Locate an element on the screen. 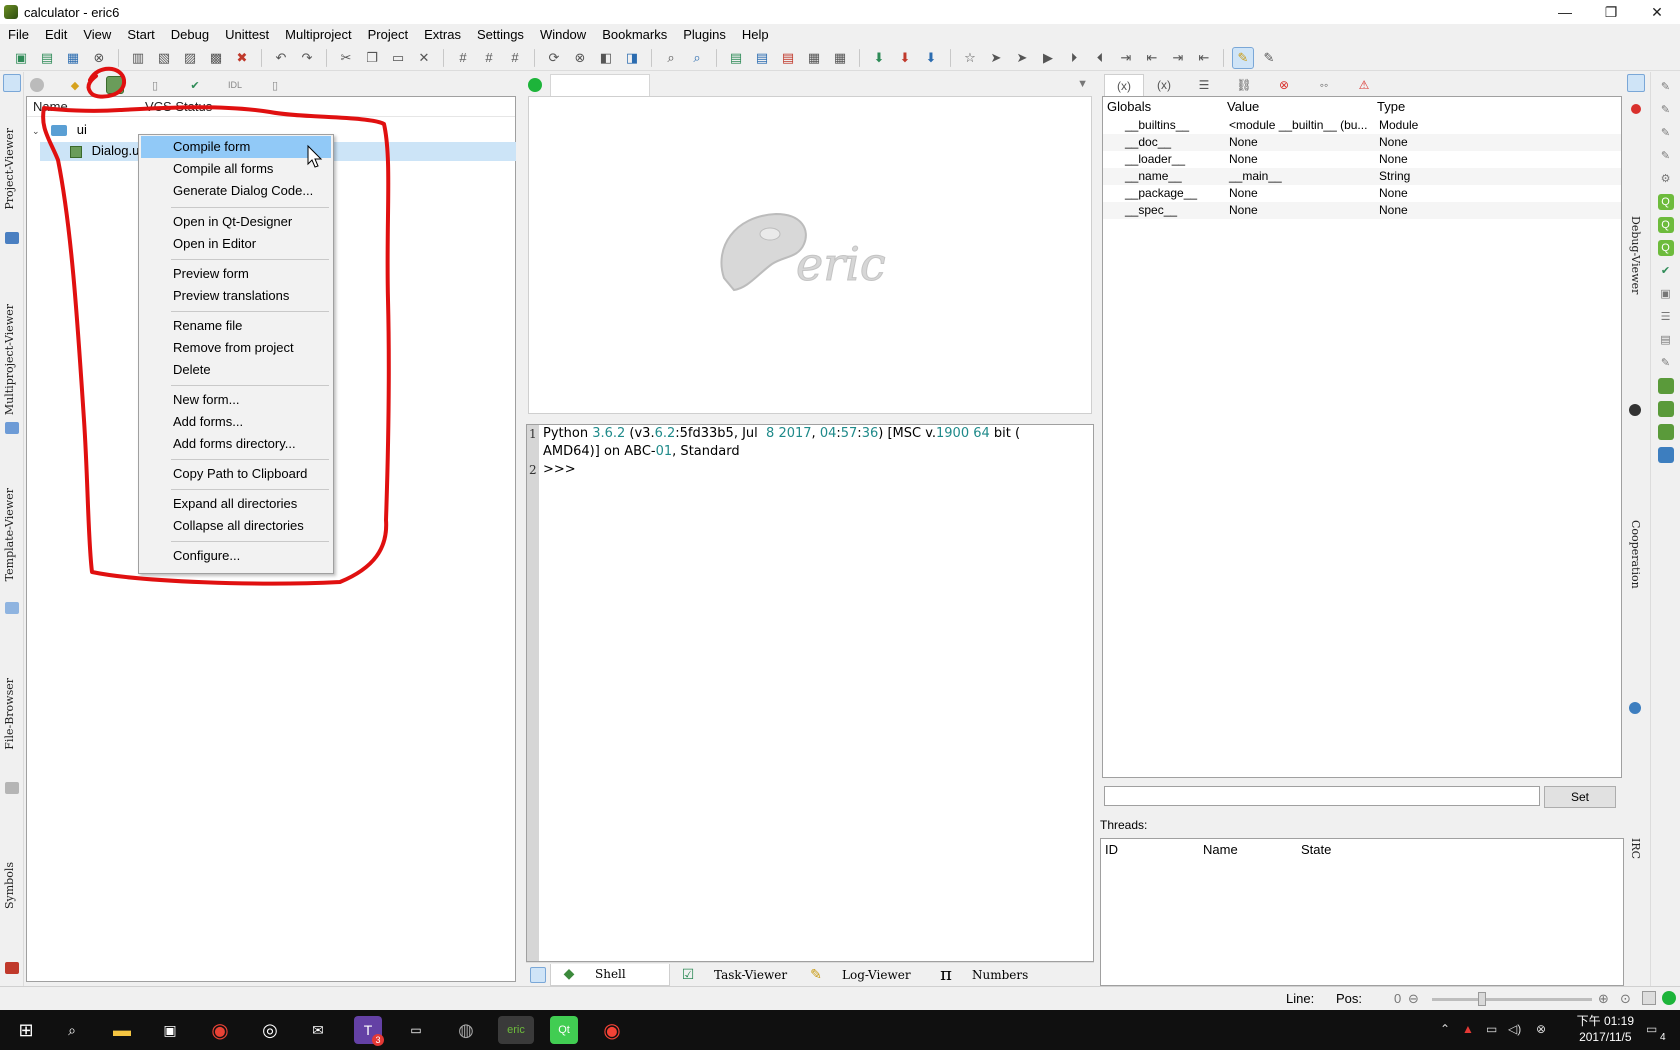 The image size is (1680, 1050). column-value: Value is located at coordinates (1298, 107).